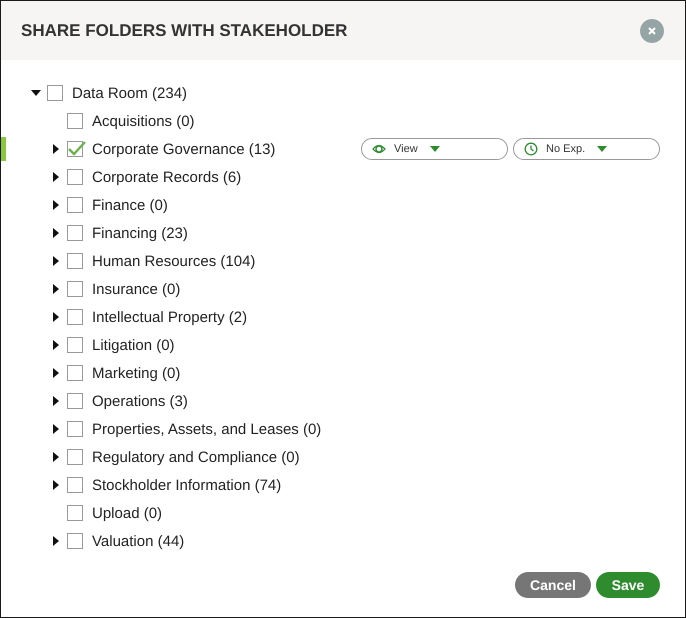  Describe the element at coordinates (143, 121) in the screenshot. I see `folder-label: Acquisitions (0)` at that location.